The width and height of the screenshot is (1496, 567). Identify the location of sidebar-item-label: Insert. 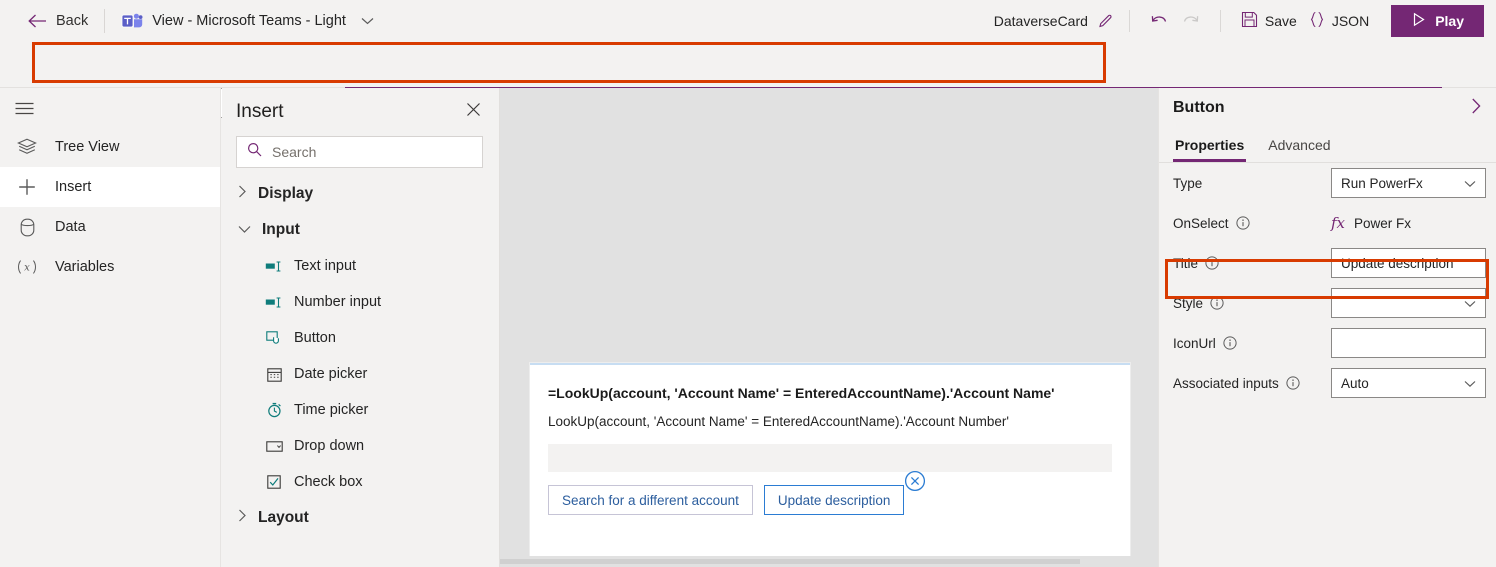
(73, 187).